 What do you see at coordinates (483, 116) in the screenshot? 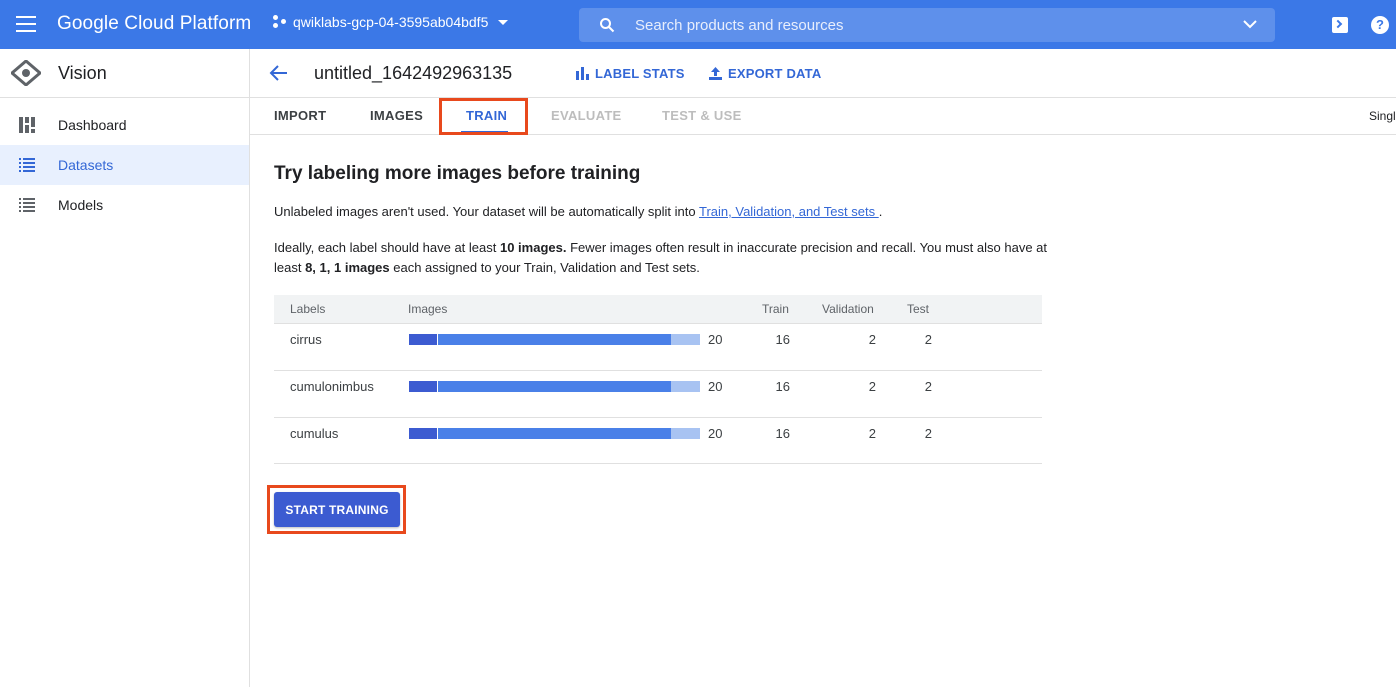
I see `tab-train-highlight-box` at bounding box center [483, 116].